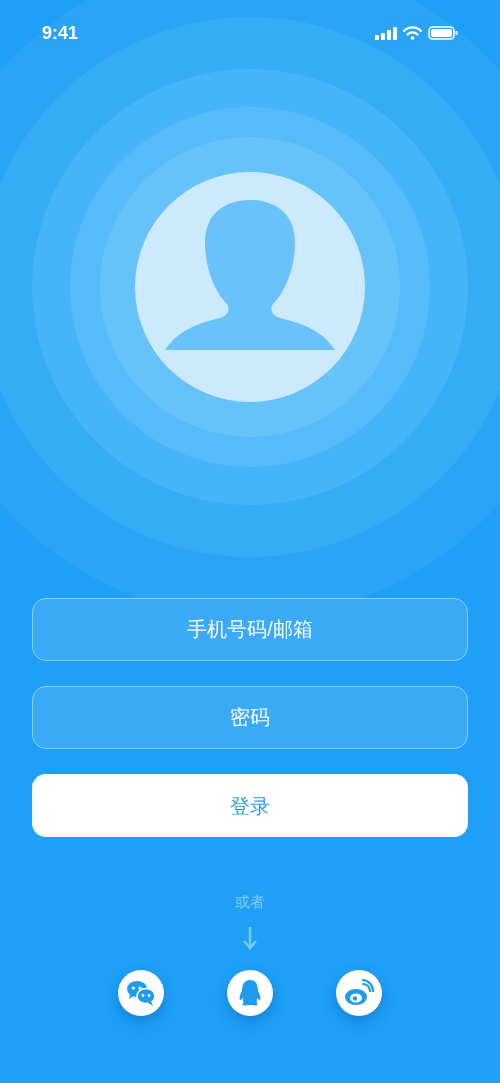  What do you see at coordinates (443, 33) in the screenshot?
I see `battery-icon` at bounding box center [443, 33].